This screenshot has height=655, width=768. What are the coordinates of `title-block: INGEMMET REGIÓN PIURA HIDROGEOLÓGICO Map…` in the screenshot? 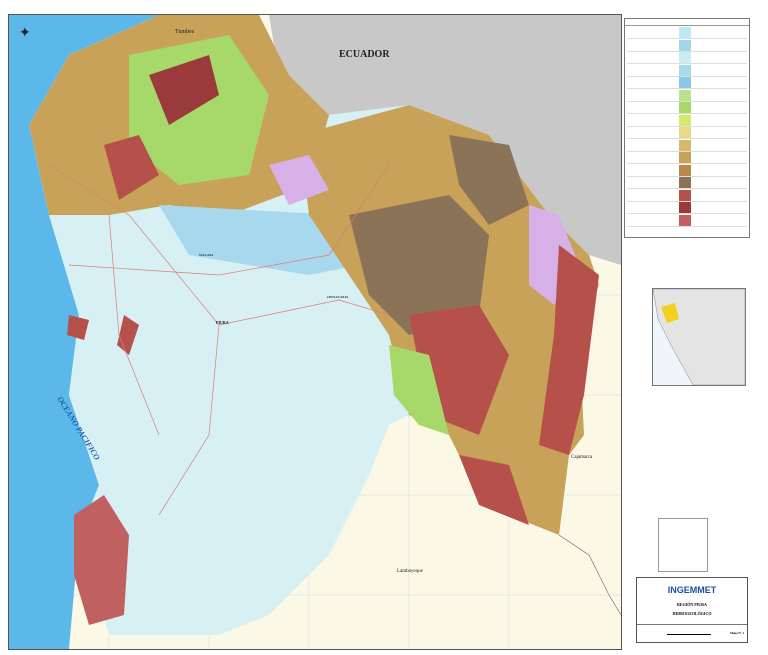 It's located at (692, 610).